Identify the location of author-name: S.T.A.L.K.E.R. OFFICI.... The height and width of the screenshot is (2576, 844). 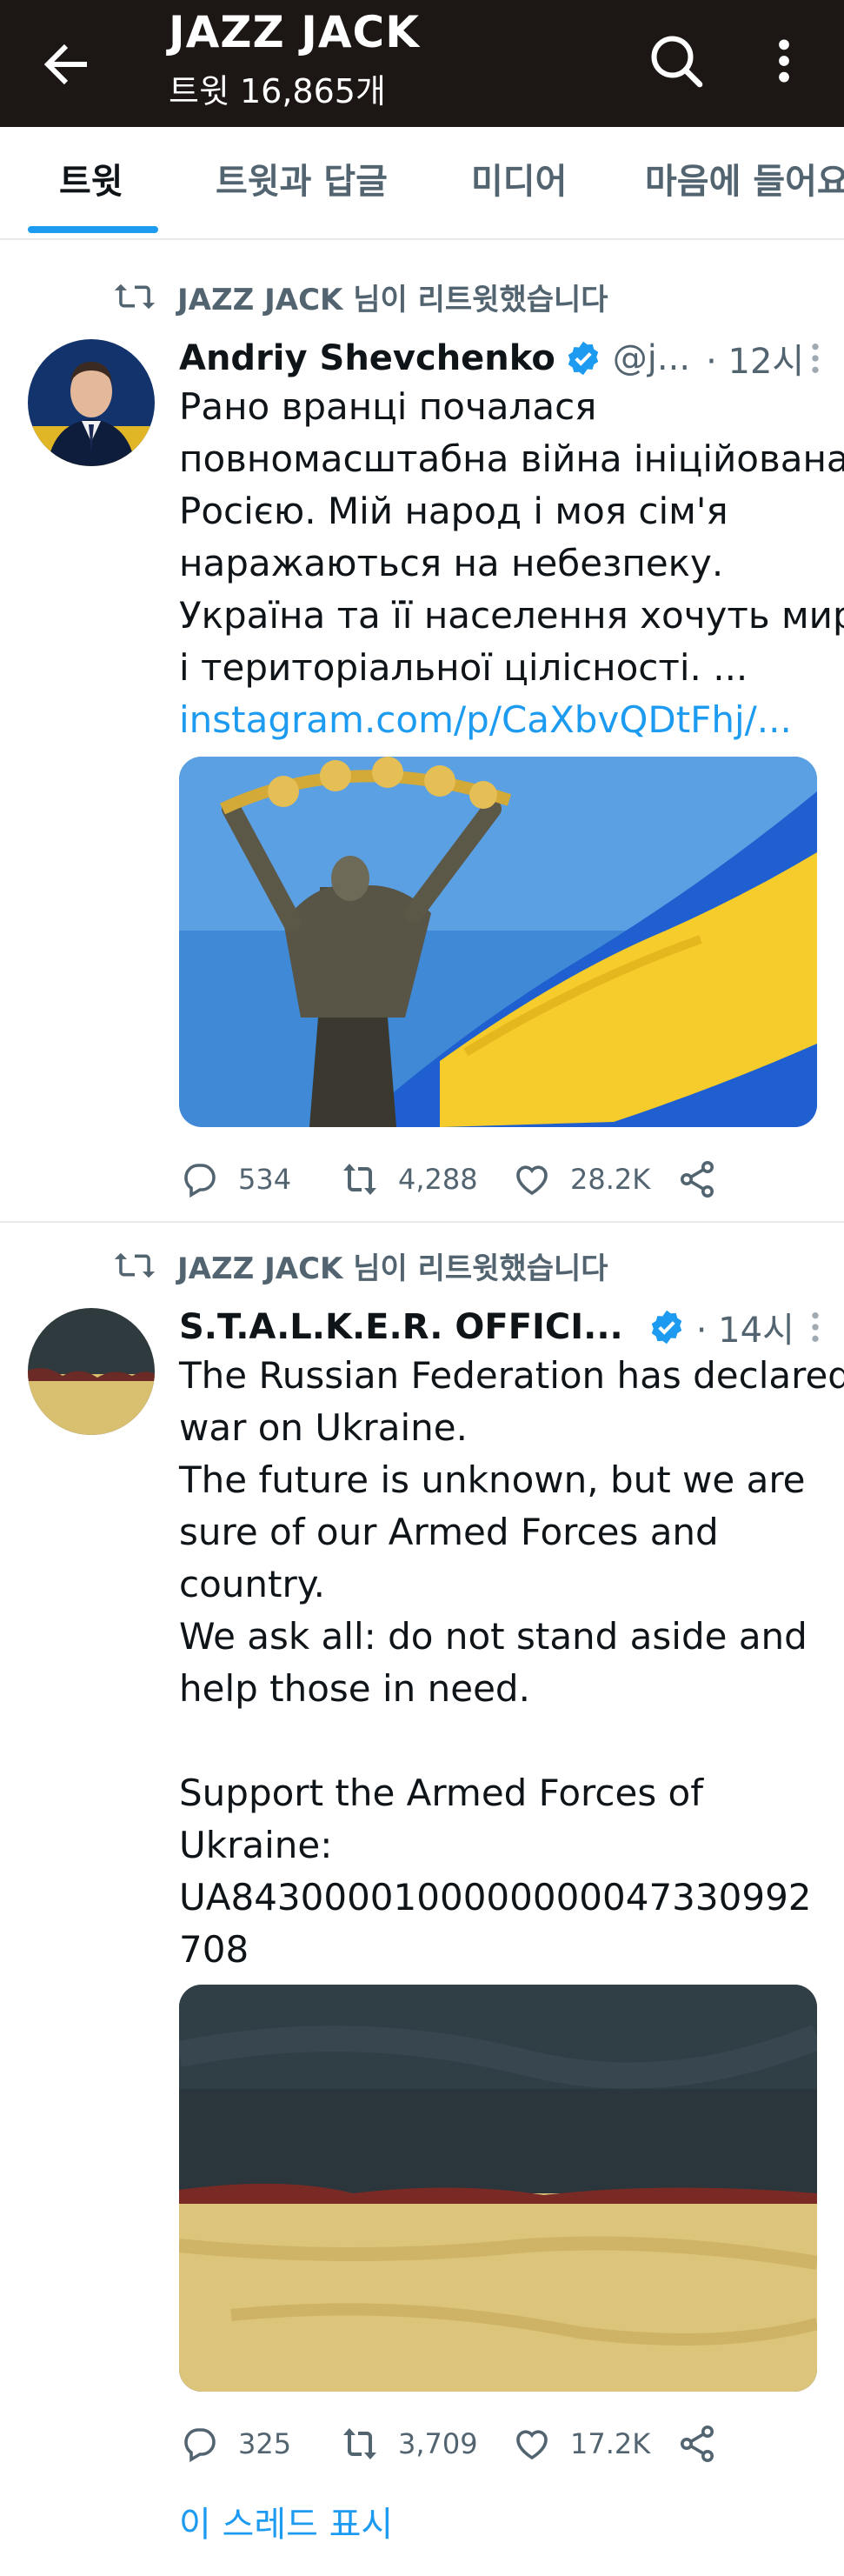
(401, 1327).